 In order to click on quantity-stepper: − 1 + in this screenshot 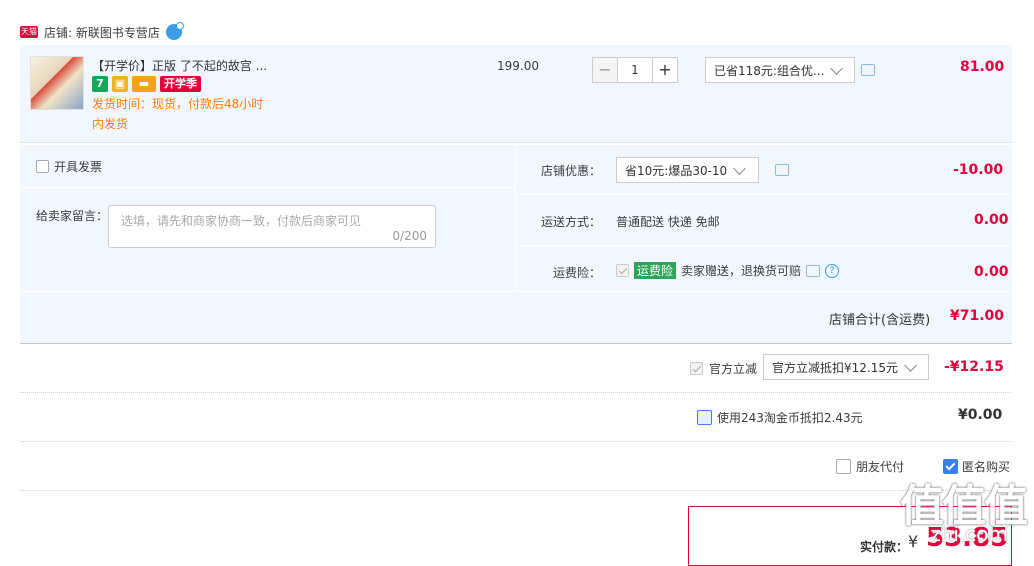, I will do `click(635, 70)`.